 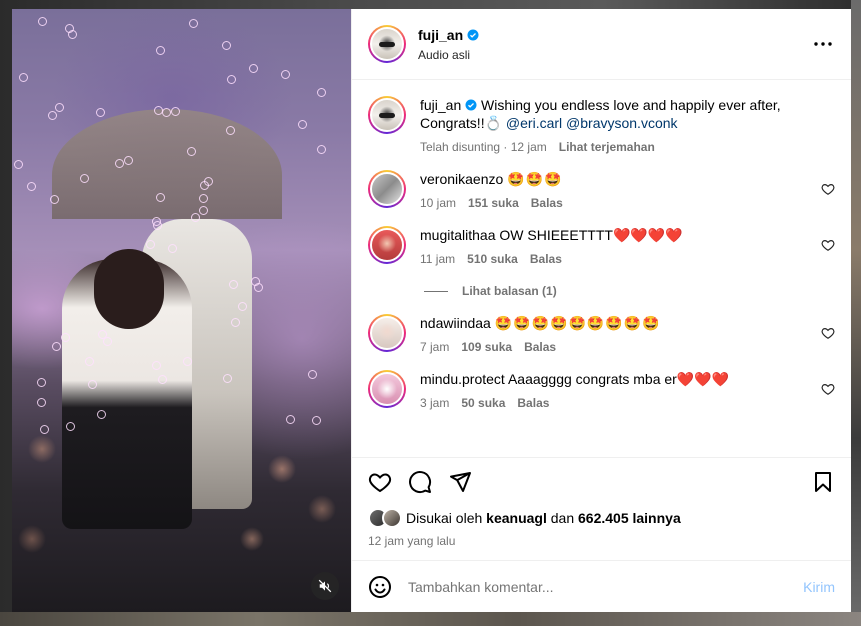 I want to click on author-avatar, so click(x=387, y=44).